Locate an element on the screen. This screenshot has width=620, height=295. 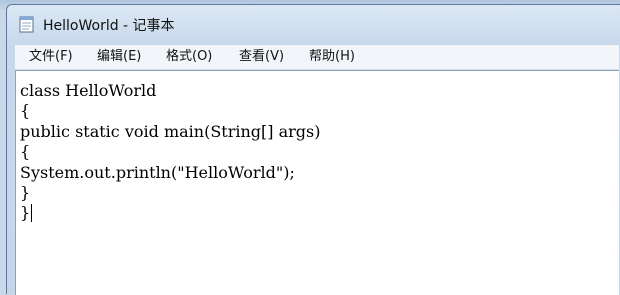
menu-edit: 编辑(E) is located at coordinates (119, 57).